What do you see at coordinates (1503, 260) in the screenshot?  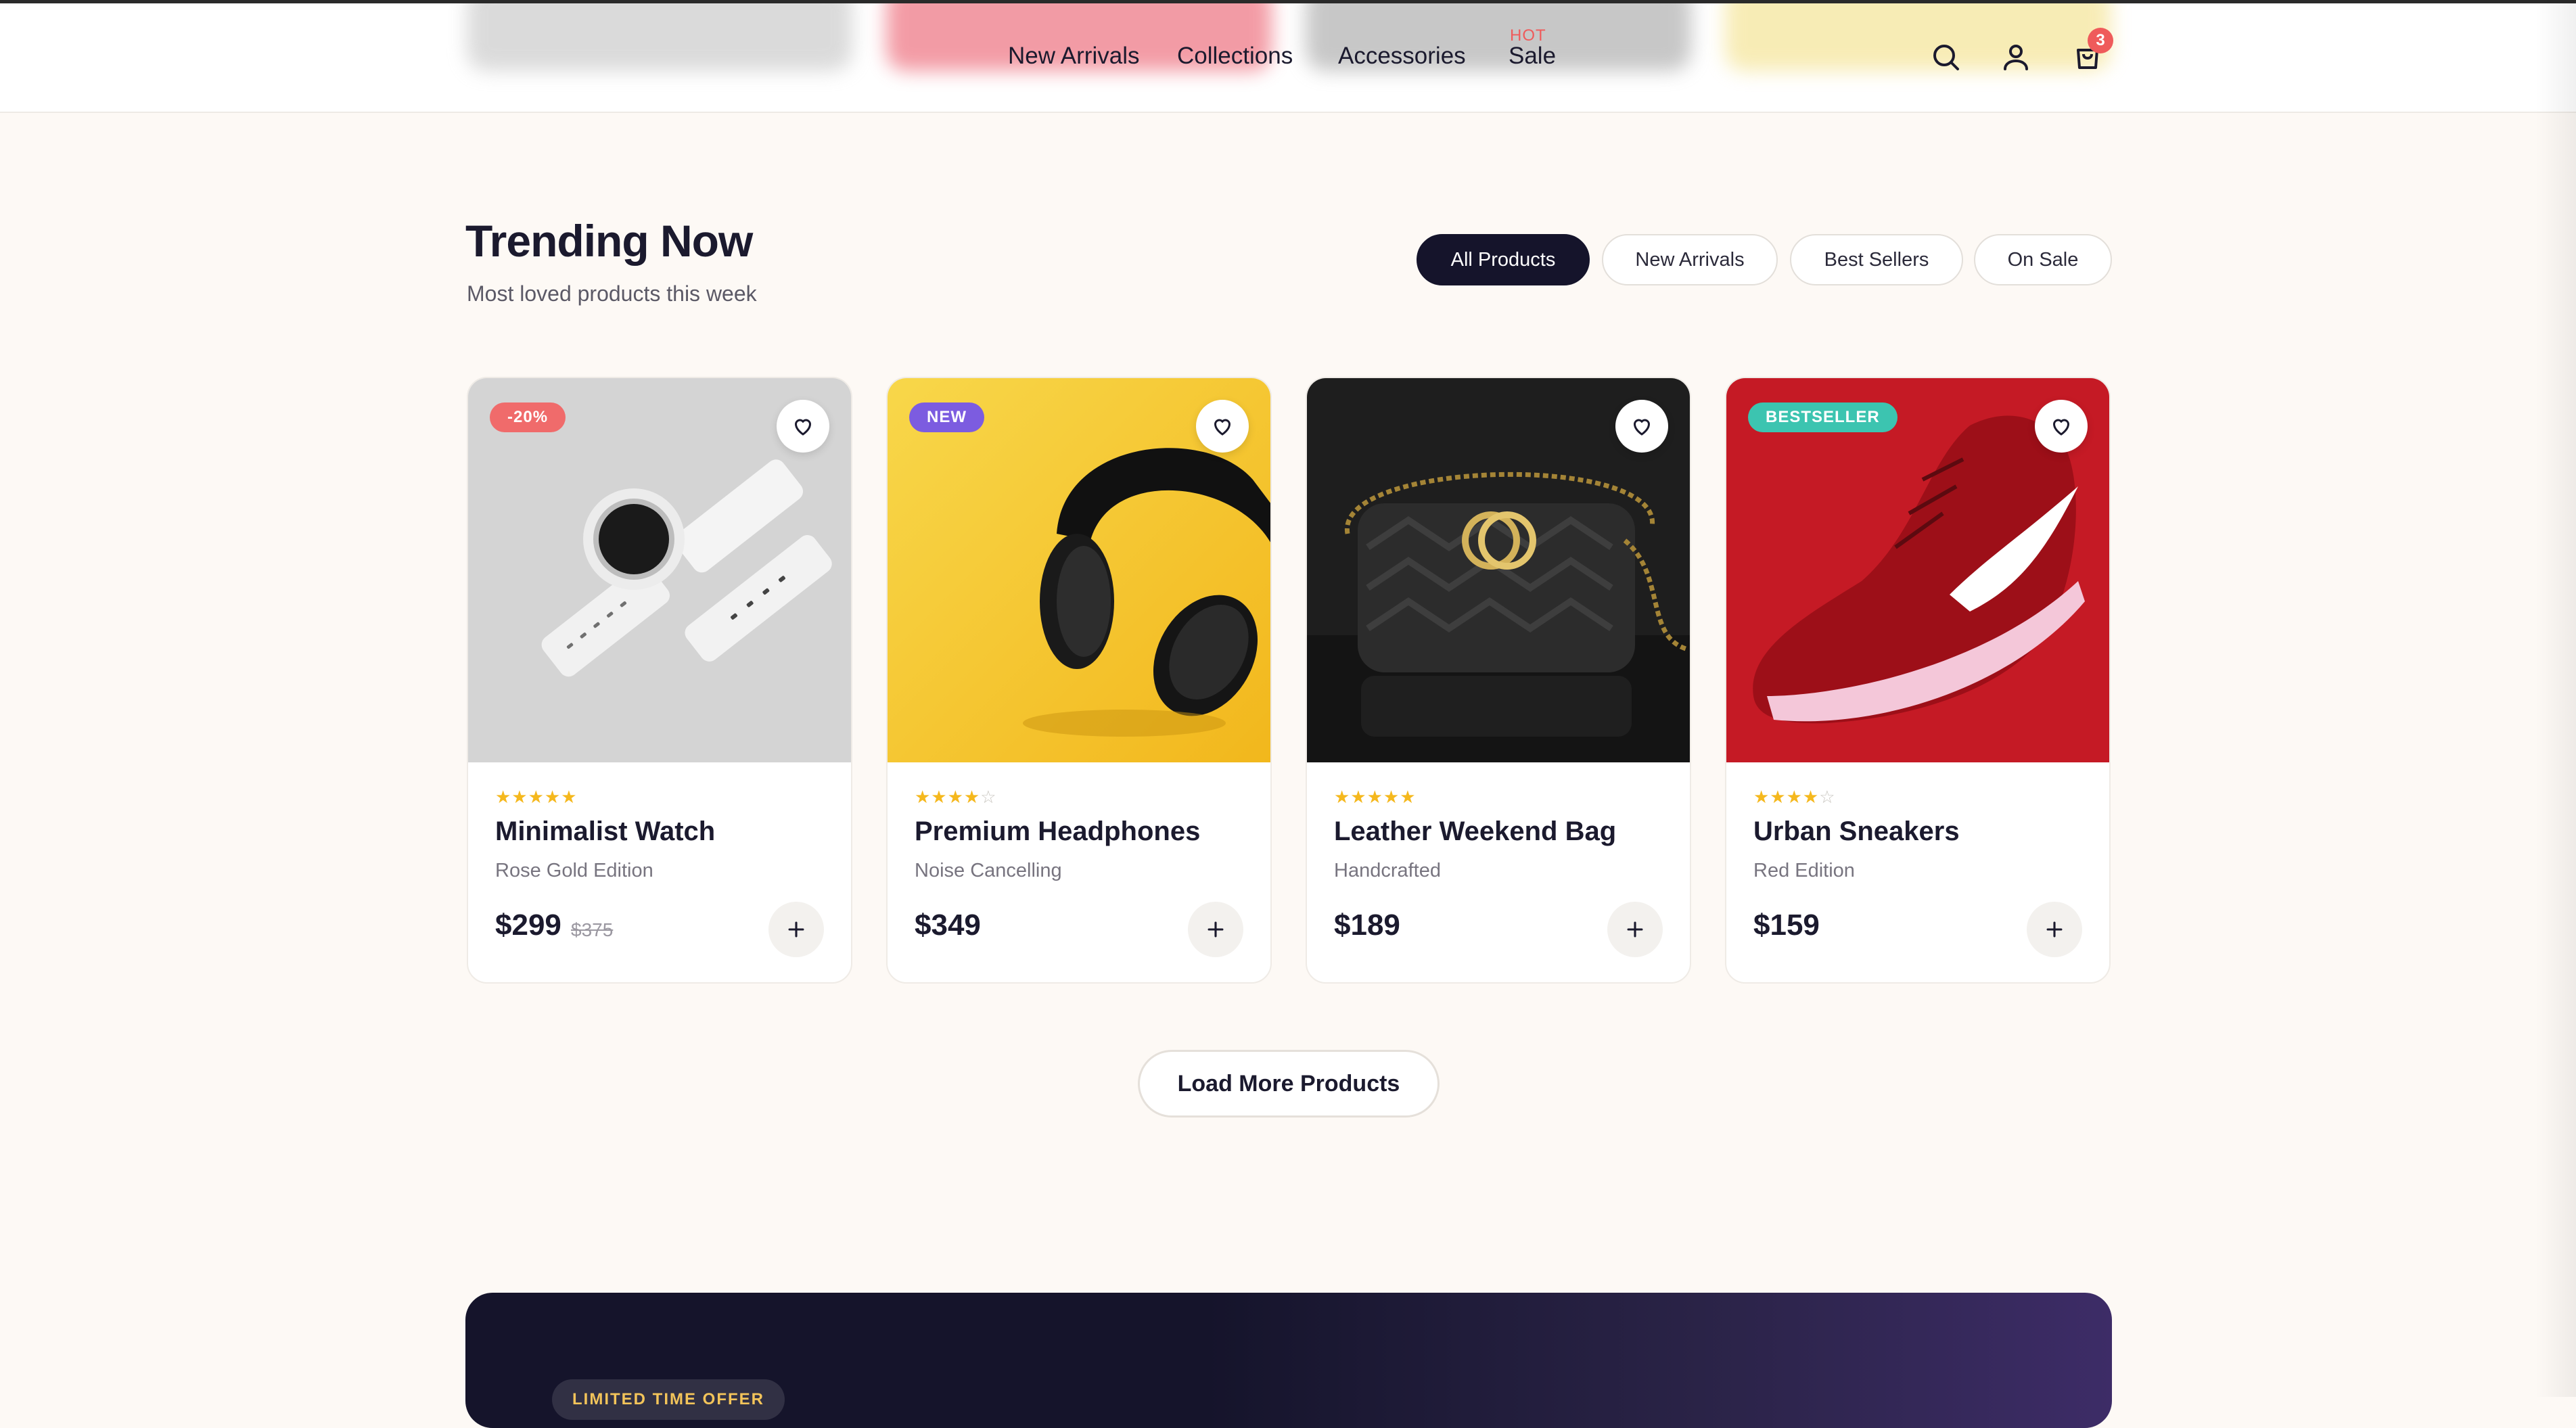 I see `filter-all-products: All Products` at bounding box center [1503, 260].